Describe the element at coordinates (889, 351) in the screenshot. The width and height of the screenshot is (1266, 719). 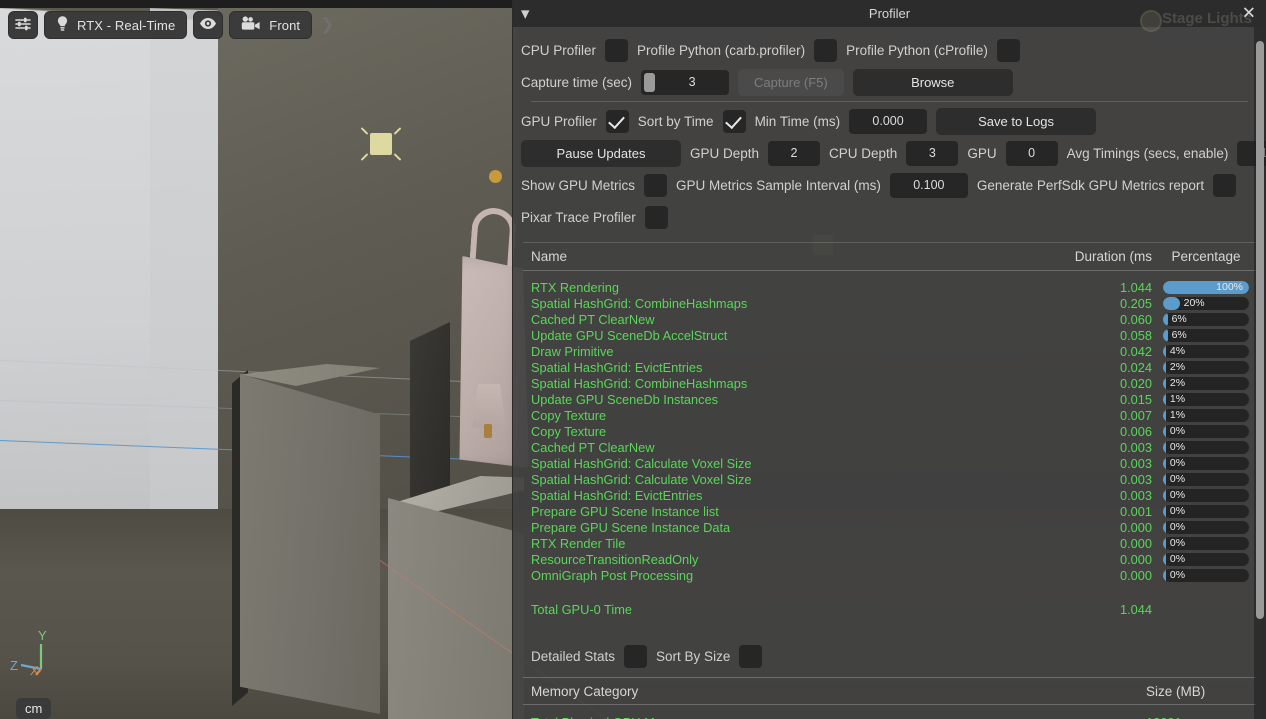
I see `table-row: Draw Primitive 0.042 4%` at that location.